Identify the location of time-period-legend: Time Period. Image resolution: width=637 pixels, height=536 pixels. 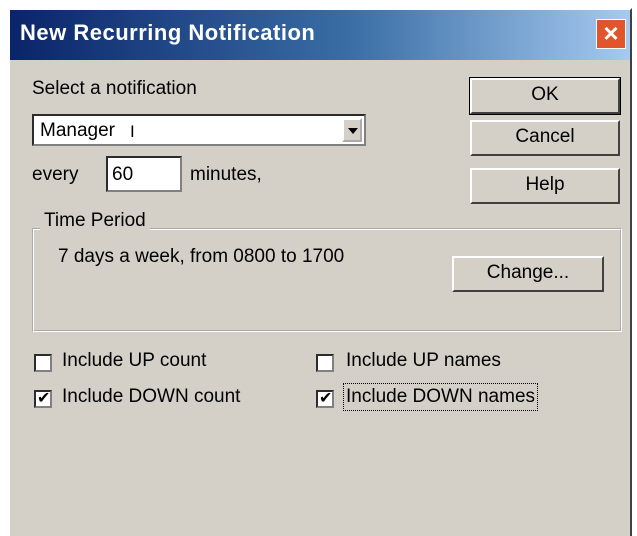
(95, 221).